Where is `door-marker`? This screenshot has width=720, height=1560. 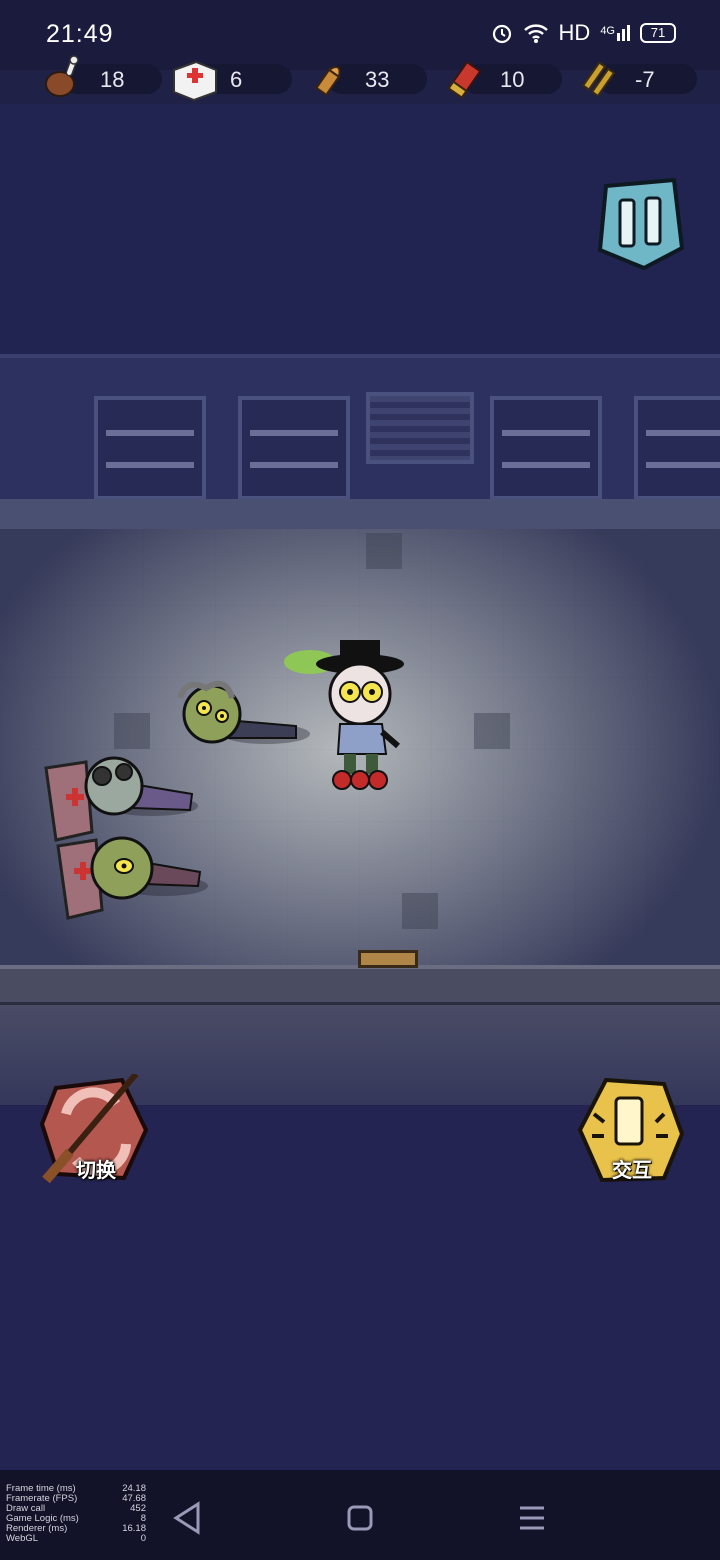
door-marker is located at coordinates (388, 959).